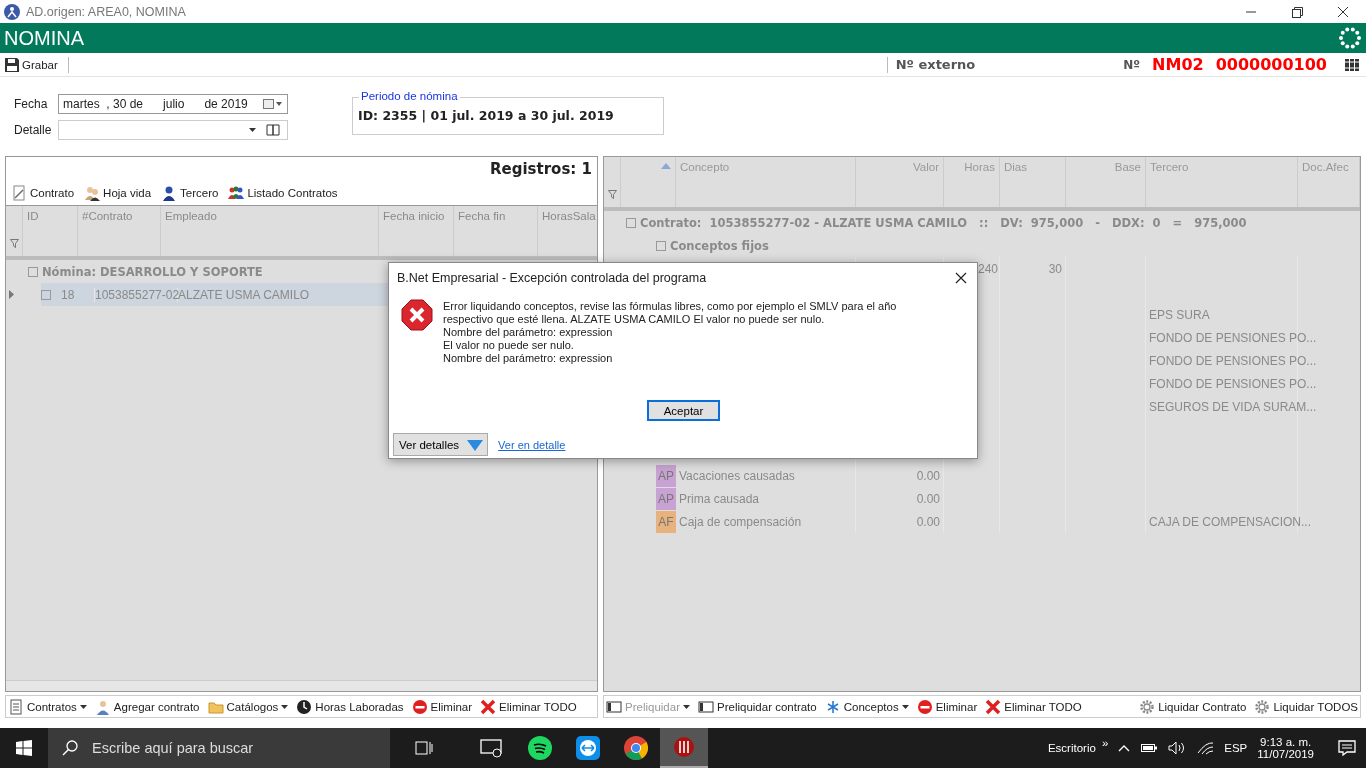 Image resolution: width=1366 pixels, height=768 pixels. What do you see at coordinates (1149, 748) in the screenshot?
I see `battery-icon` at bounding box center [1149, 748].